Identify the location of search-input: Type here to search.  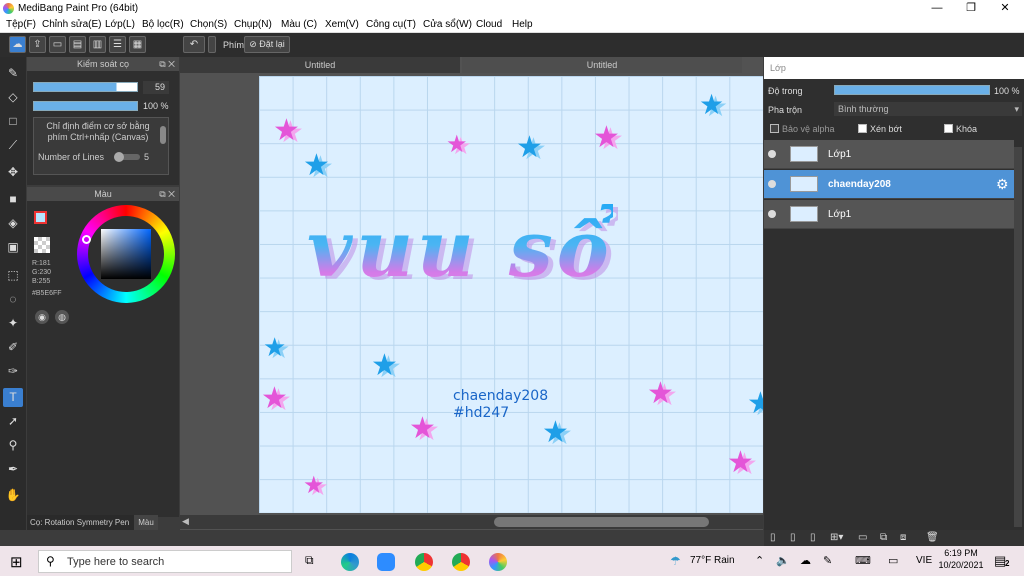
(115, 562).